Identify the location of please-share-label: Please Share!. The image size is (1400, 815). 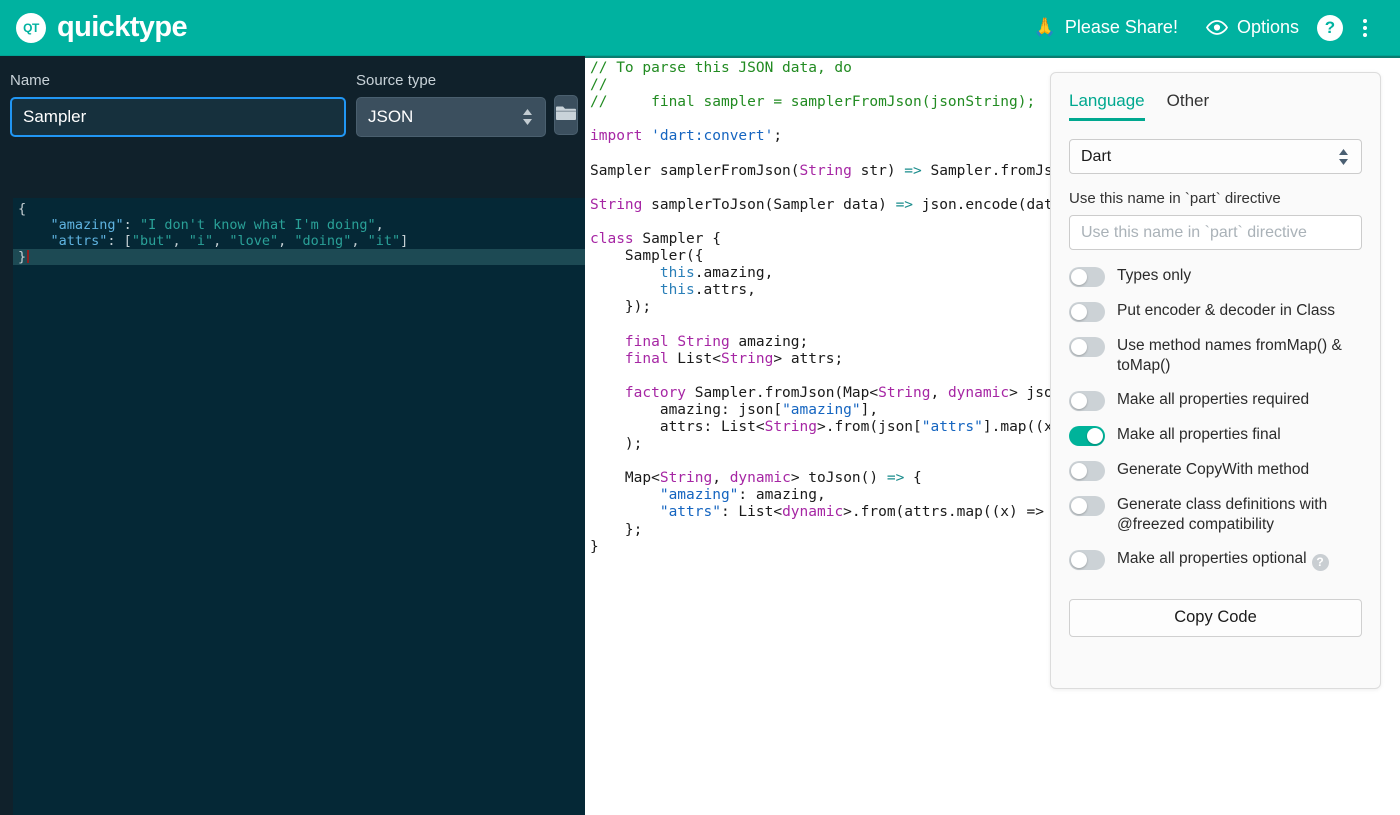
(1121, 27).